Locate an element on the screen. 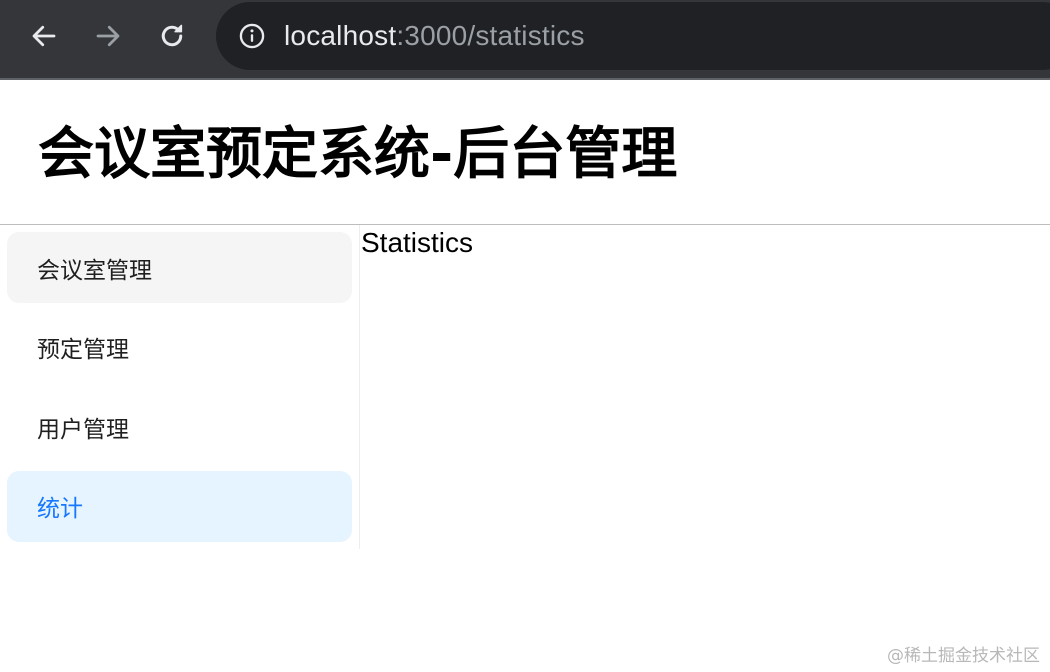 The image size is (1050, 672). menu-item-label: 统计 is located at coordinates (60, 509).